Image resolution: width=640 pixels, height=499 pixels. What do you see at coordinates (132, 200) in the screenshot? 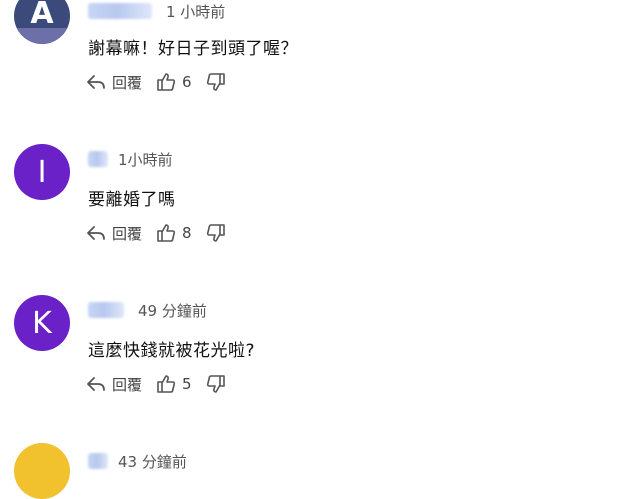
I see `comment-text: 要離婚了嗎` at bounding box center [132, 200].